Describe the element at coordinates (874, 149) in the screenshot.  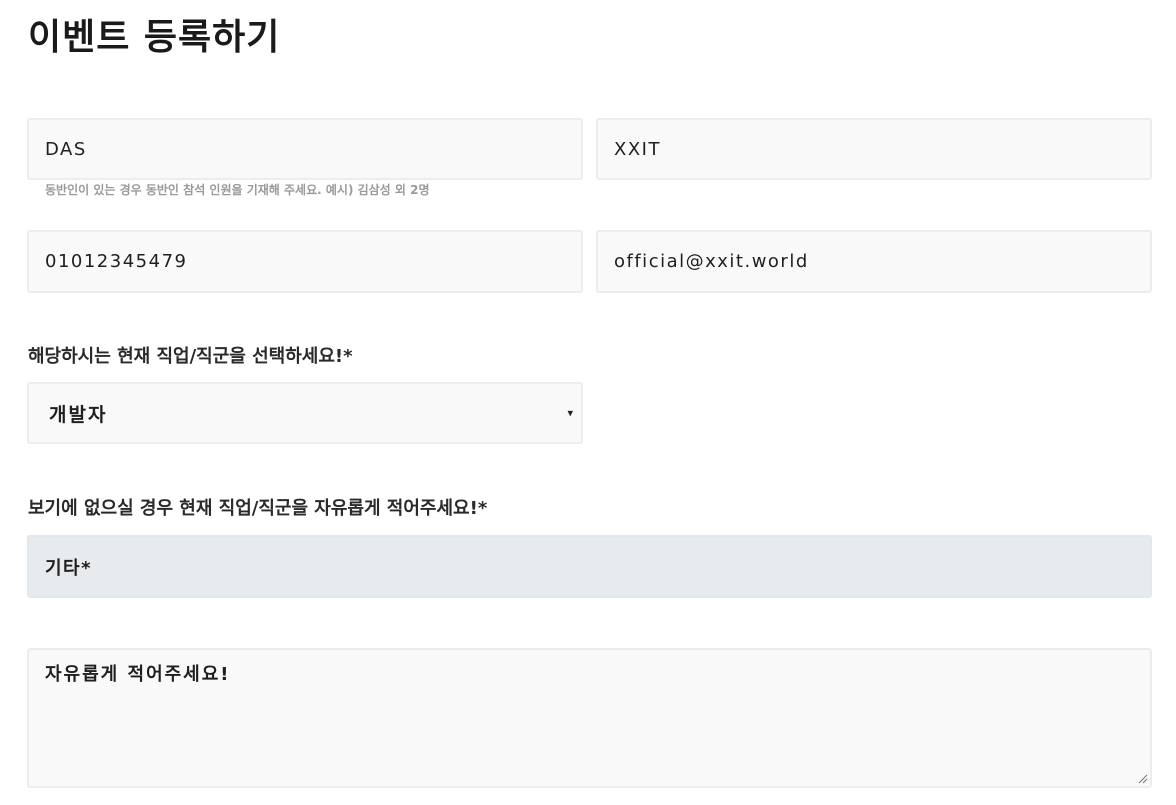
I see `last-name-input: XXIT` at that location.